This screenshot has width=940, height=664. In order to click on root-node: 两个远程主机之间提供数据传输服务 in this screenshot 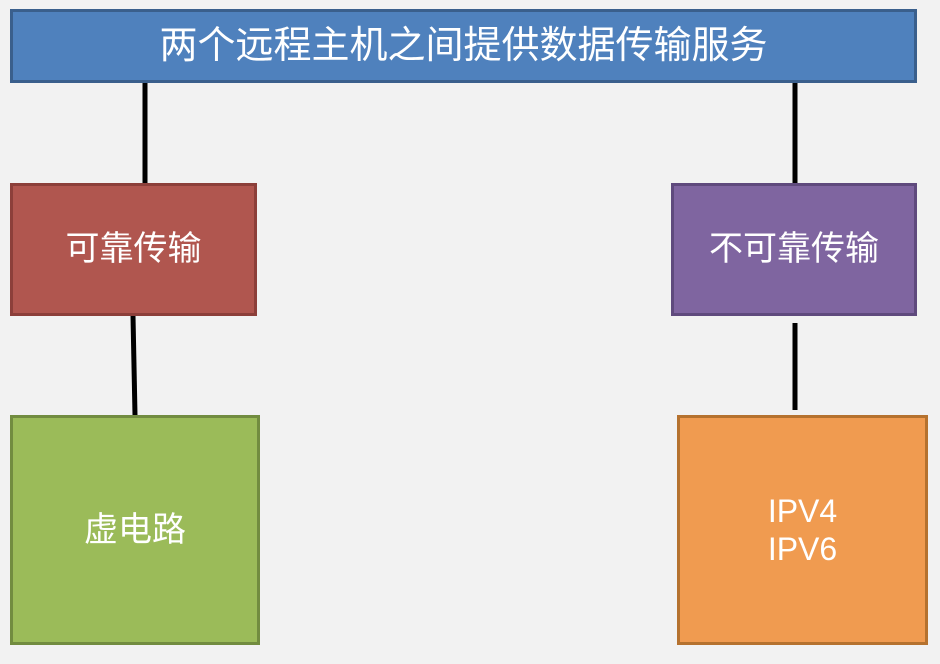, I will do `click(463, 46)`.